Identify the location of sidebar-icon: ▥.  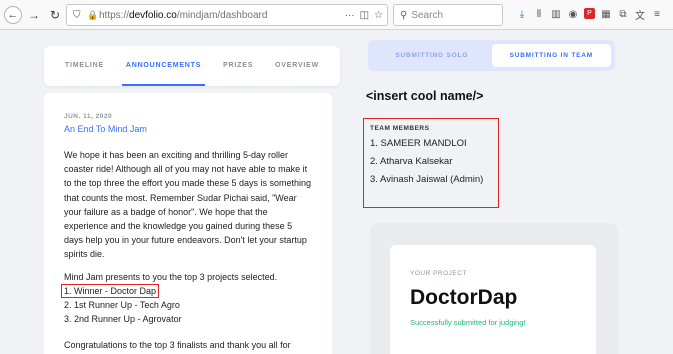
(556, 14).